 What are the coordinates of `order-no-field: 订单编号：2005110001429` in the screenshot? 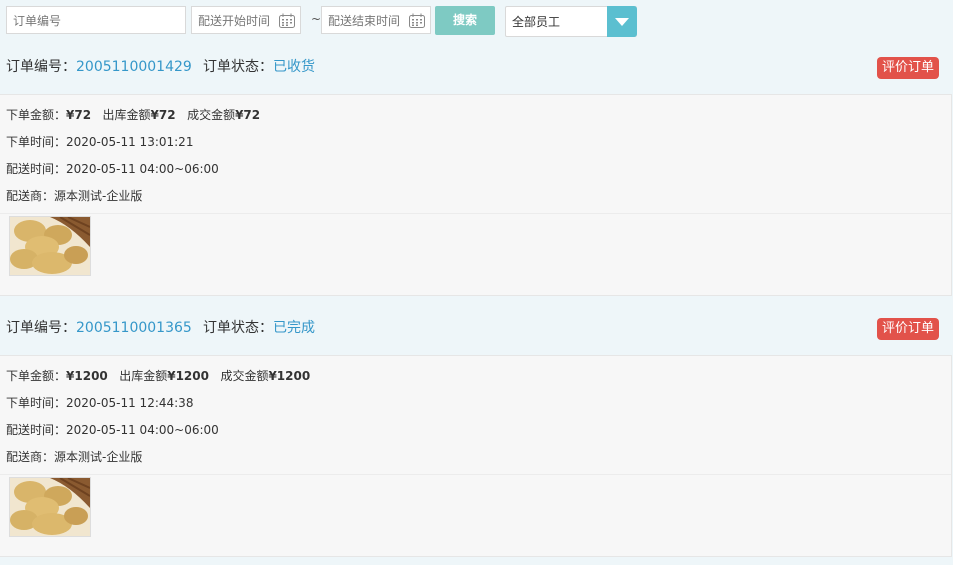 It's located at (99, 67).